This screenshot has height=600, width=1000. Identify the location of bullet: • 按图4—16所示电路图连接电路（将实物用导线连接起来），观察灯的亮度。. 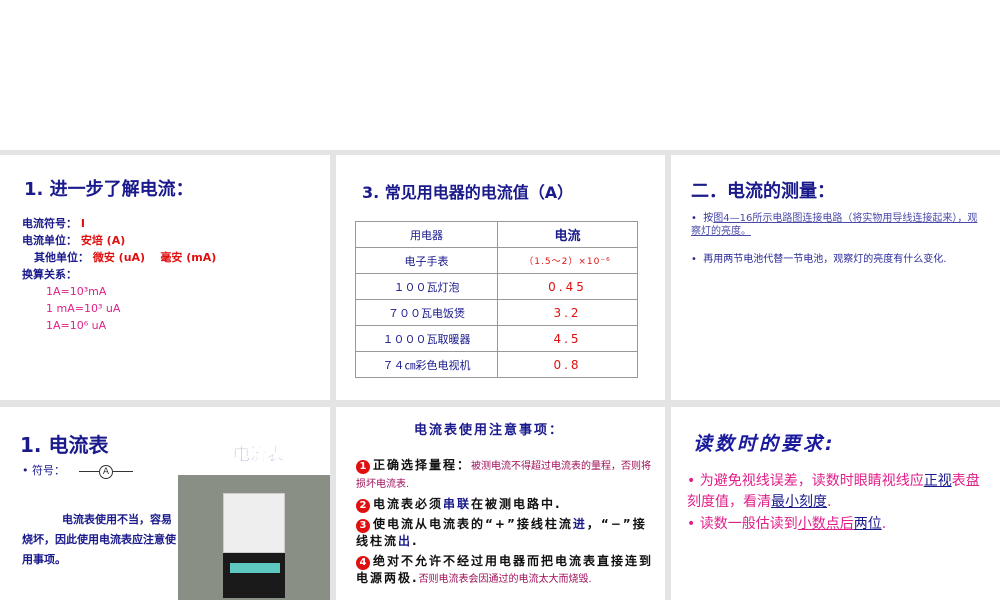
(834, 225).